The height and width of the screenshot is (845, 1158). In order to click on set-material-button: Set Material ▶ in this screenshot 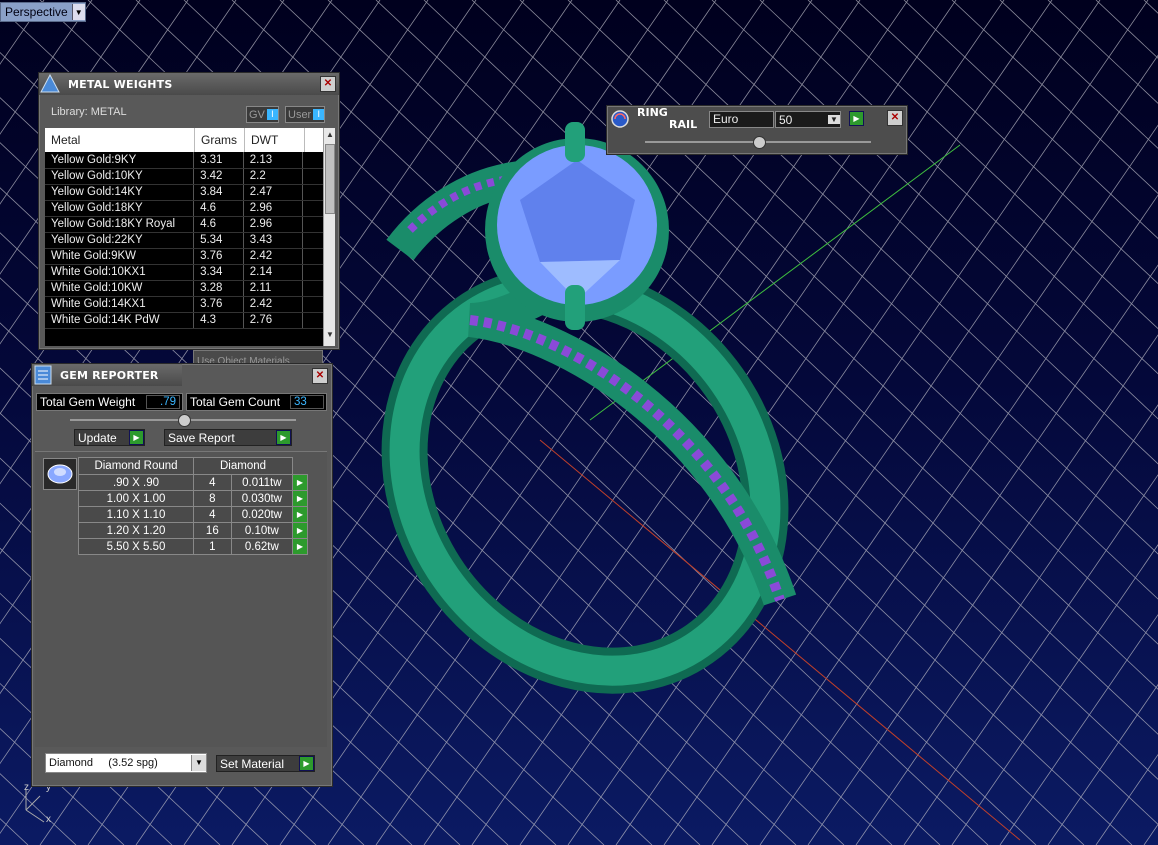, I will do `click(265, 763)`.